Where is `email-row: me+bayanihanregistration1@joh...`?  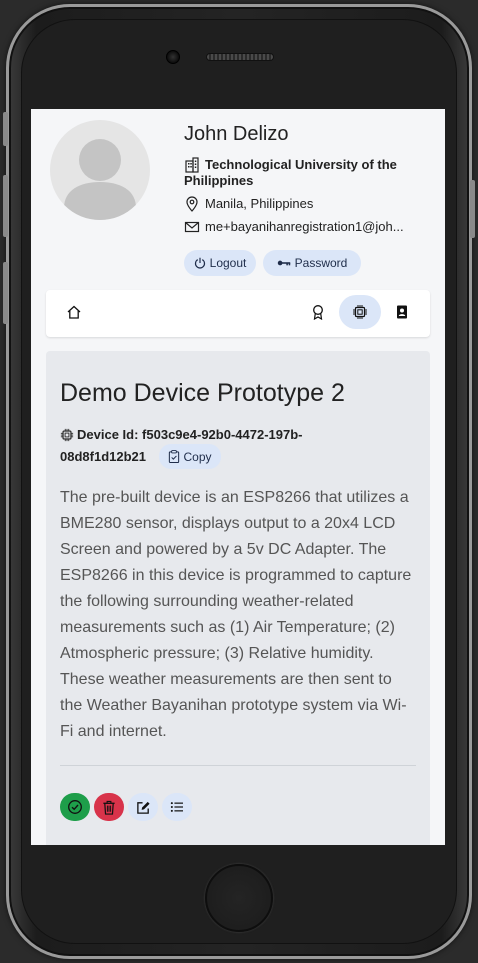
email-row: me+bayanihanregistration1@joh... is located at coordinates (294, 227).